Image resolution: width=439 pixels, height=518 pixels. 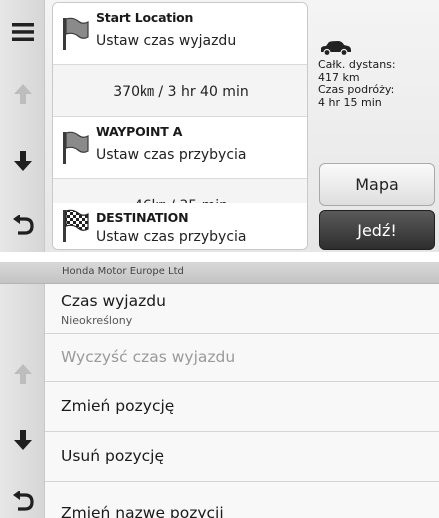 What do you see at coordinates (219, 273) in the screenshot?
I see `screen-header: Honda Motor Europe Ltd` at bounding box center [219, 273].